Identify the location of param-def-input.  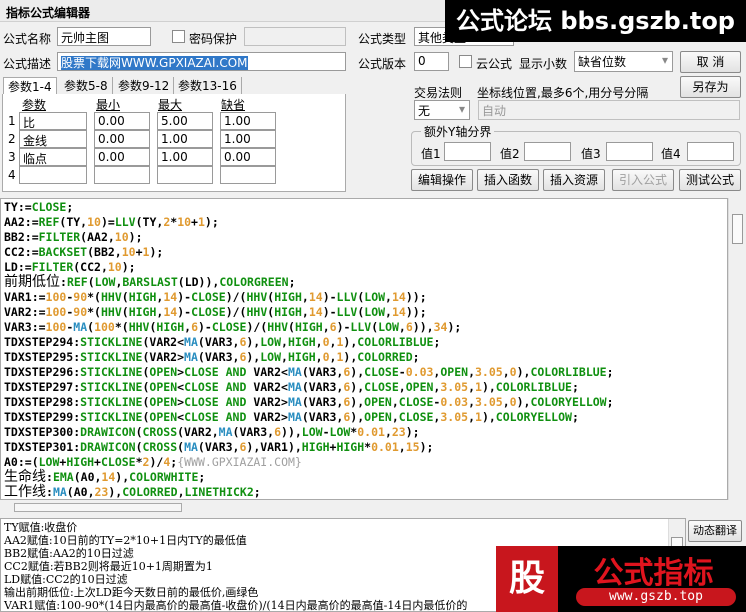
(248, 175).